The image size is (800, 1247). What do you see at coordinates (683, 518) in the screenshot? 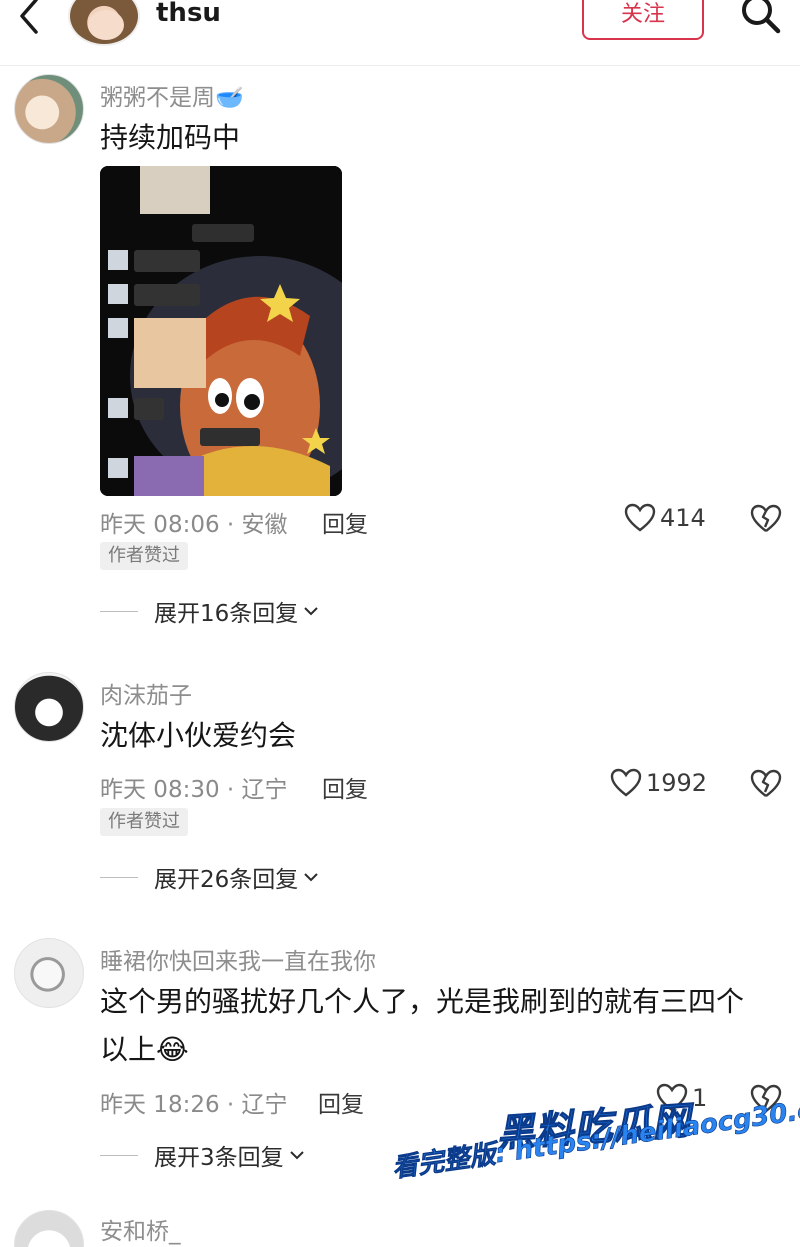
I see `like-count: 414` at bounding box center [683, 518].